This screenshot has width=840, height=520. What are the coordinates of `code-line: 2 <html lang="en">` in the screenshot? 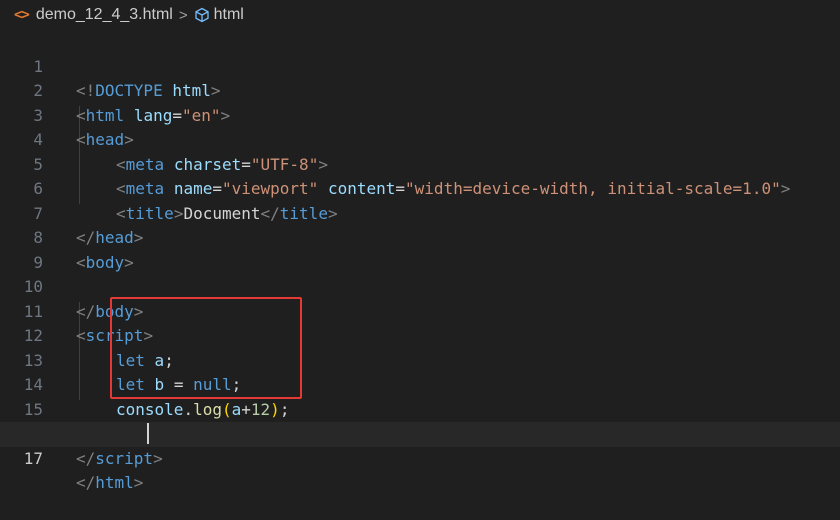 It's located at (420, 90).